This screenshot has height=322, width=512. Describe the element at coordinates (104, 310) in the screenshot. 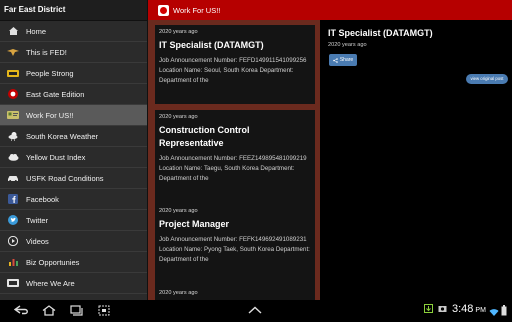

I see `screenshot-icon` at that location.